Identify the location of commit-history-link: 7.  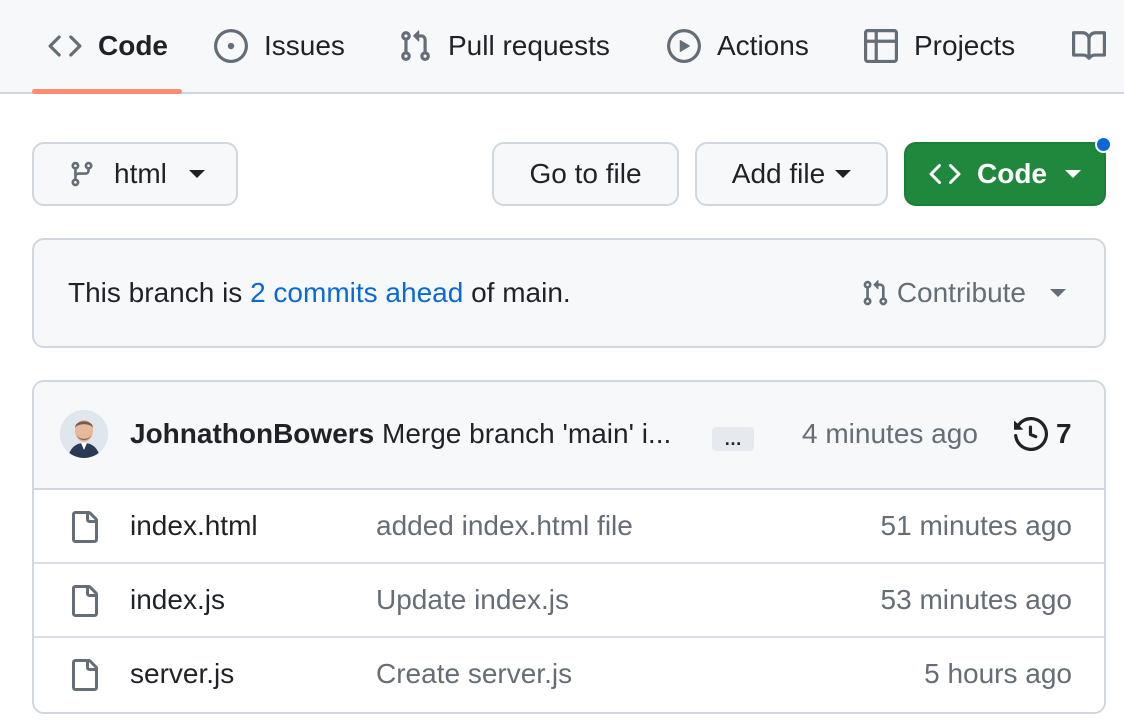
(1043, 434).